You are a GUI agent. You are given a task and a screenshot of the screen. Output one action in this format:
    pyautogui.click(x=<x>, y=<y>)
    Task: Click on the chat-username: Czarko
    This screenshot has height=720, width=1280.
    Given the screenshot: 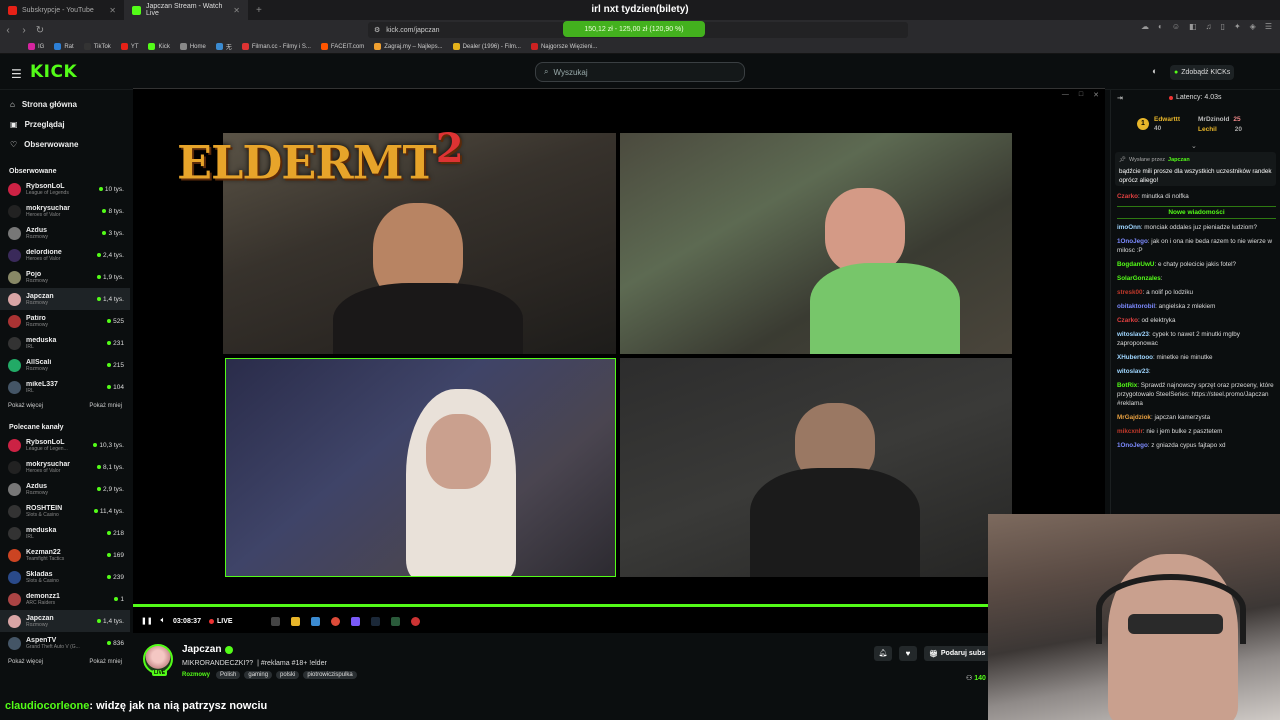 What is the action you would take?
    pyautogui.click(x=1127, y=320)
    